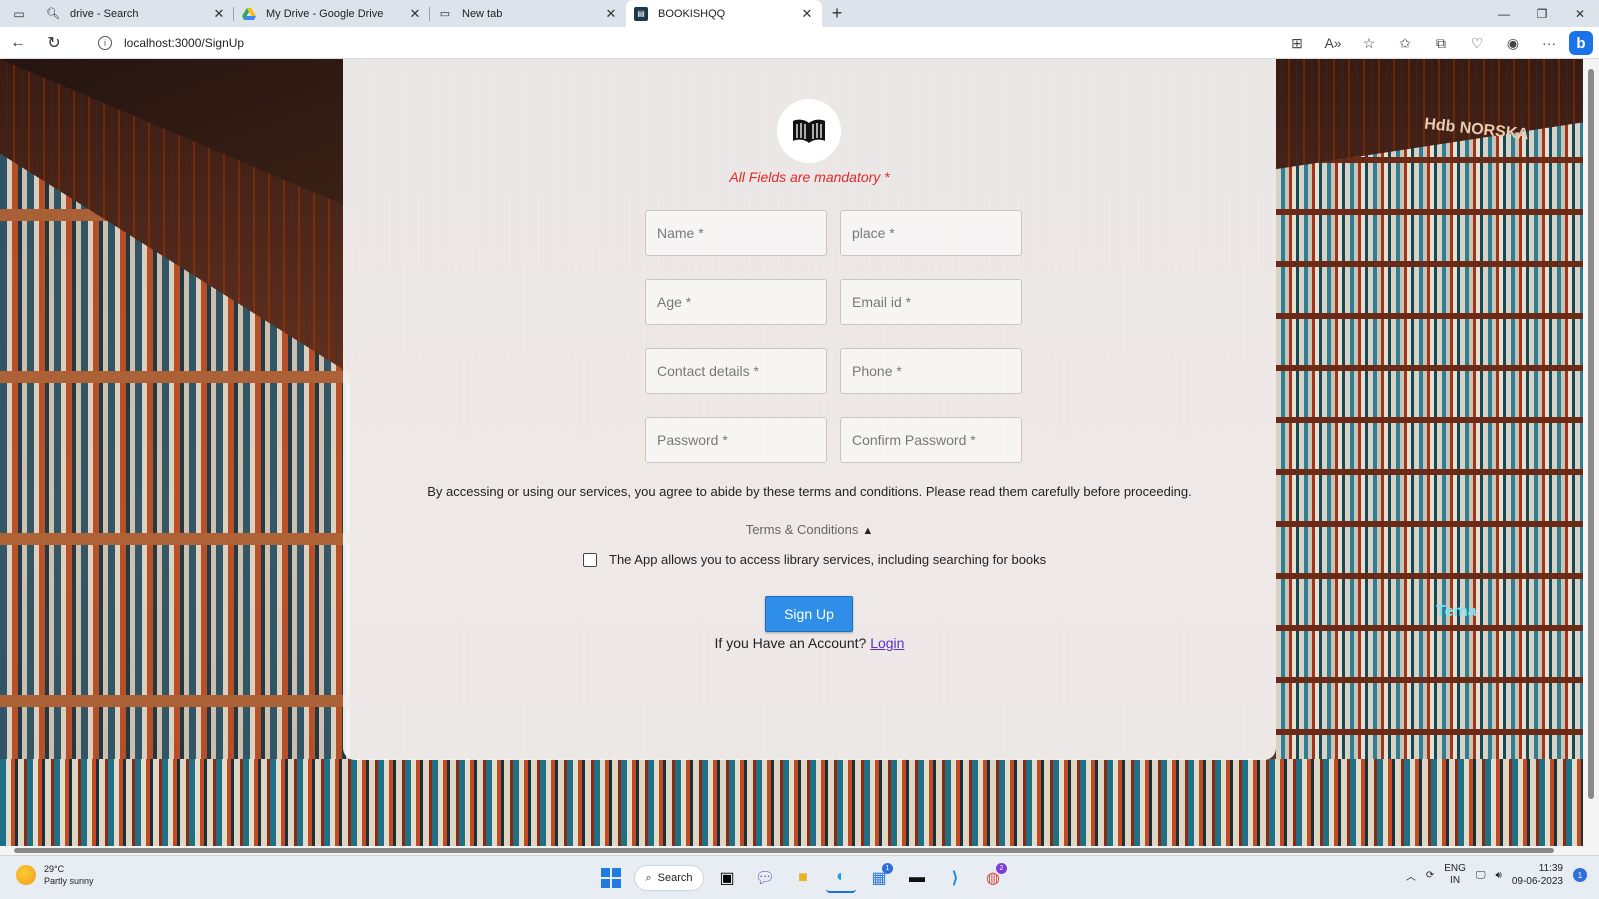 The image size is (1599, 899). Describe the element at coordinates (727, 878) in the screenshot. I see `task-view-icon: ▣` at that location.